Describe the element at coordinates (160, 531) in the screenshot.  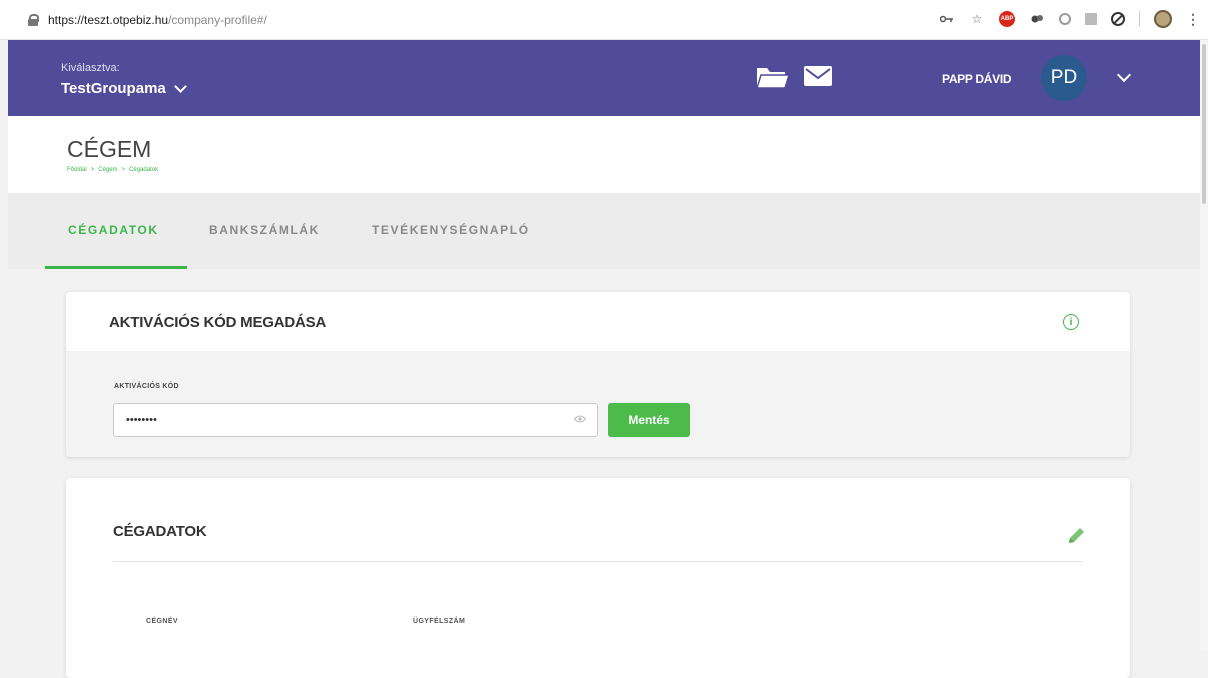
I see `company-data-title: CÉGADATOK` at that location.